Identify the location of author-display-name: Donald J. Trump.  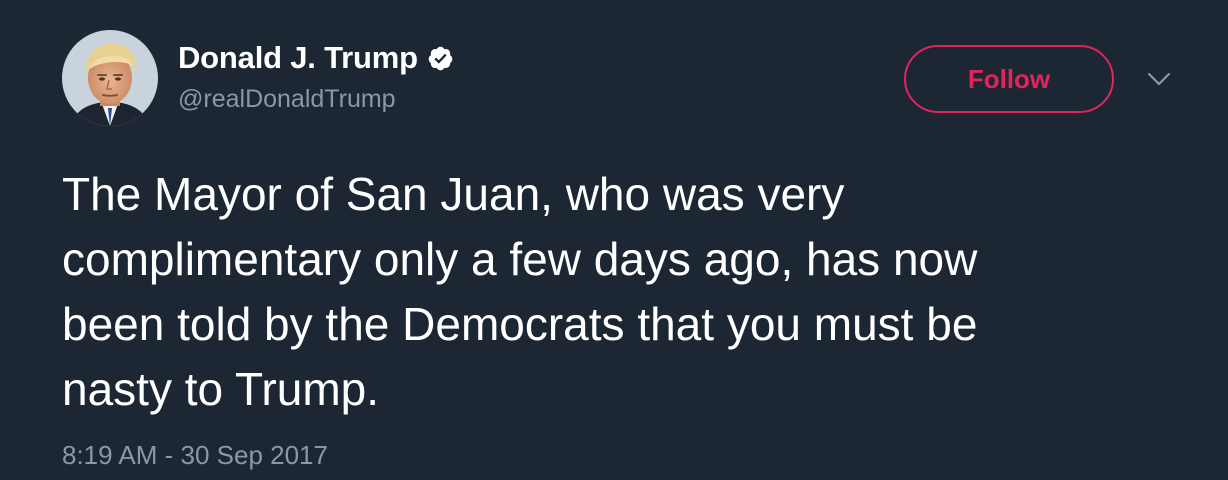
(298, 58).